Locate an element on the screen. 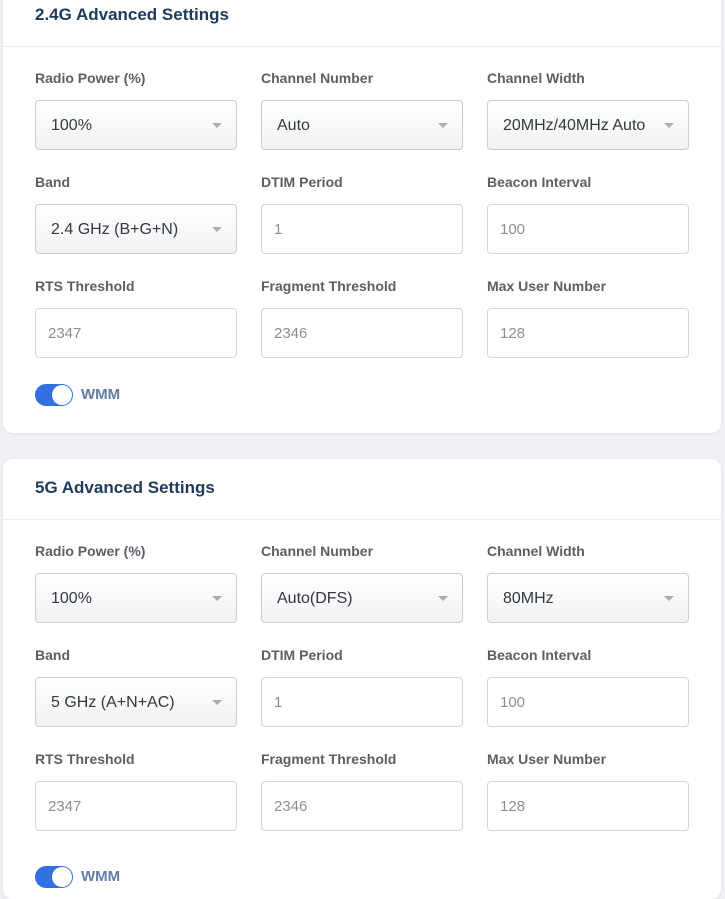 The width and height of the screenshot is (725, 899). band-select: 2.4 GHz (B+G+N) is located at coordinates (136, 229).